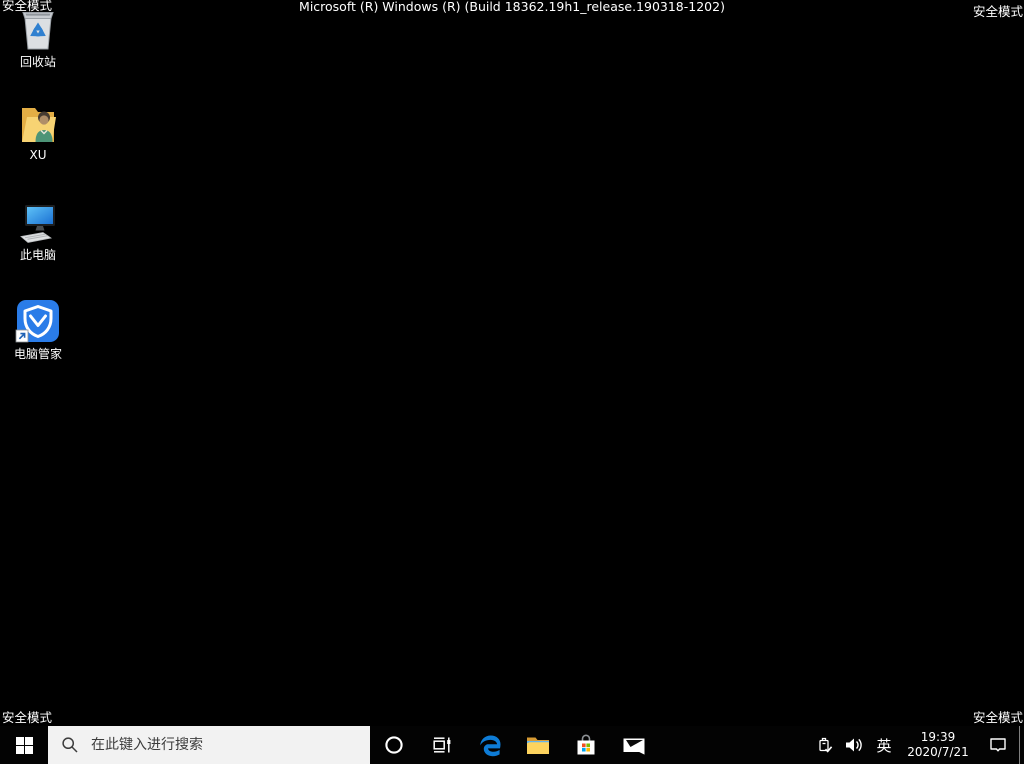 This screenshot has height=764, width=1024. Describe the element at coordinates (70, 745) in the screenshot. I see `search-icon` at that location.